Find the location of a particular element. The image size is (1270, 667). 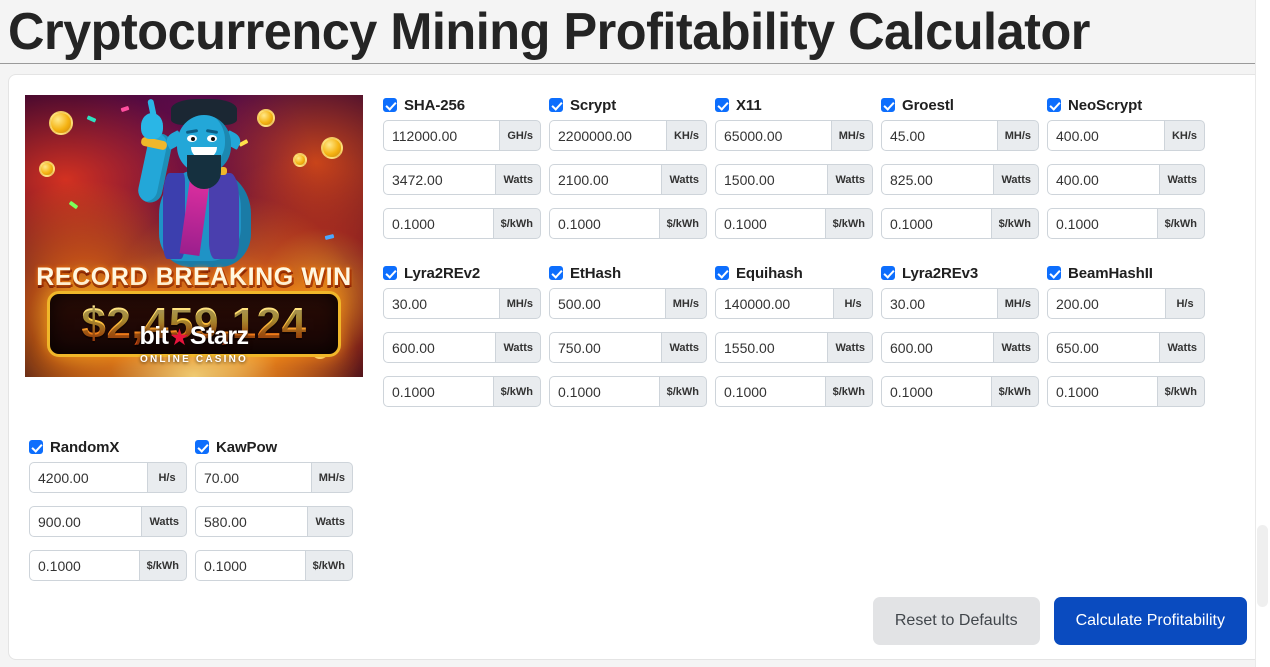

algorithm-row: RandomX H/s Watts $/kWh is located at coordinates (194, 509).